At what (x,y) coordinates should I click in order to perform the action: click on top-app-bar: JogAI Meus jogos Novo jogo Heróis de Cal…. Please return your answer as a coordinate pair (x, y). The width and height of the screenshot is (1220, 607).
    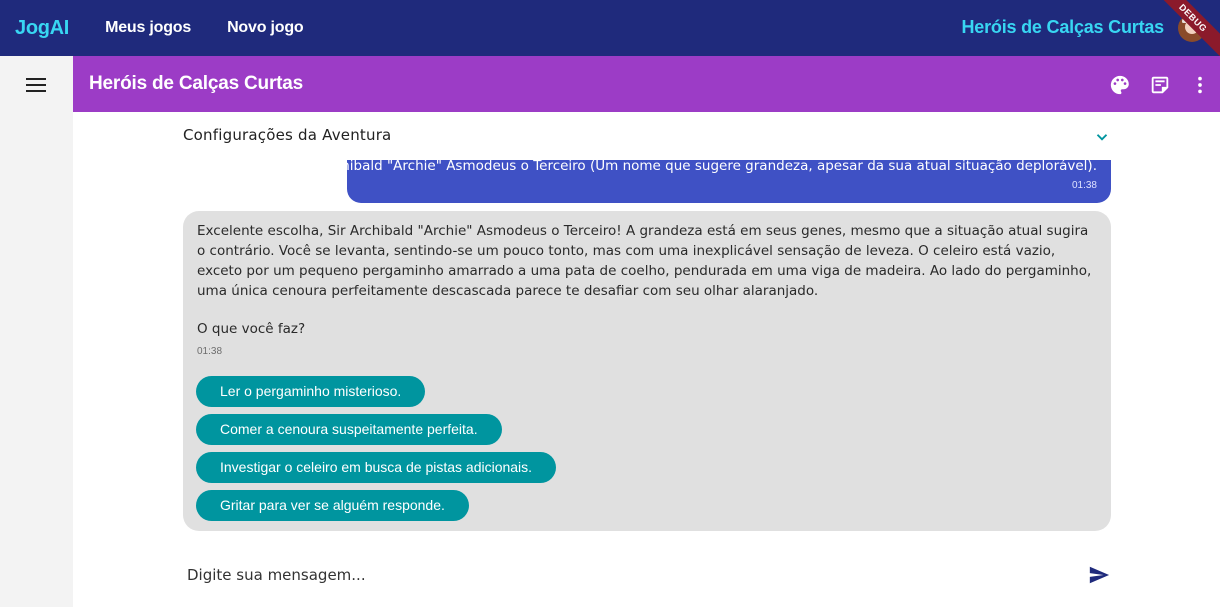
    Looking at the image, I should click on (610, 31).